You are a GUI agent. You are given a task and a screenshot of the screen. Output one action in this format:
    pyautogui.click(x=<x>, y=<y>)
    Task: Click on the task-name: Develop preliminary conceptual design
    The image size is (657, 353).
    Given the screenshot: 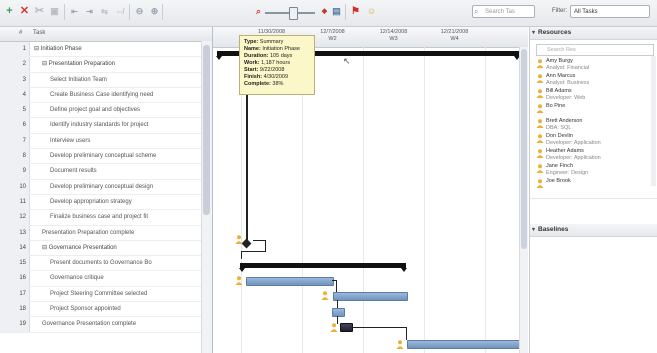 What is the action you would take?
    pyautogui.click(x=125, y=187)
    